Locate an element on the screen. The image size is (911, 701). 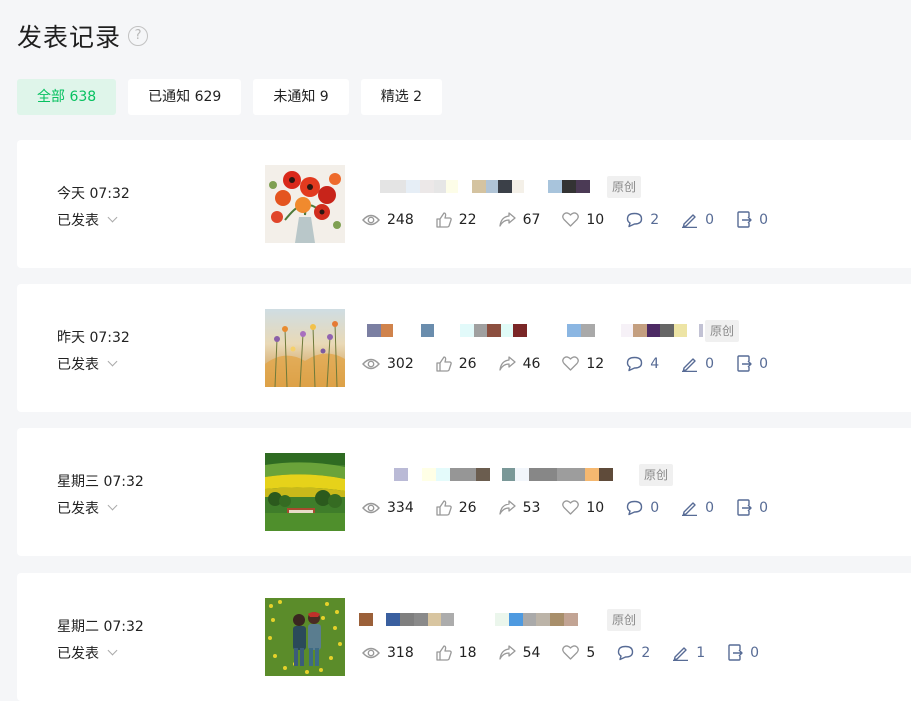
notes-stat: 1 is located at coordinates (688, 653).